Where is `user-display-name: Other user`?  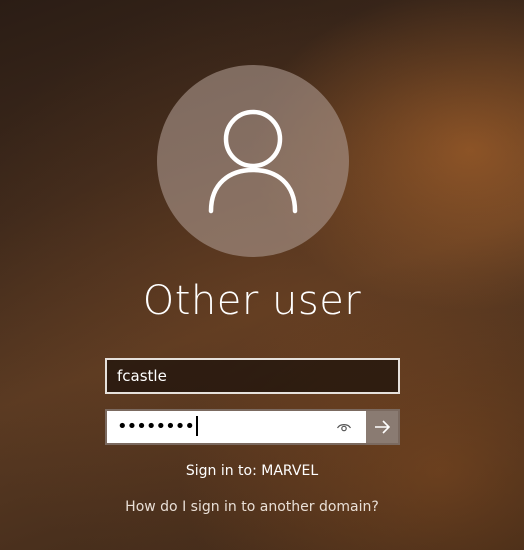 user-display-name: Other user is located at coordinates (252, 301).